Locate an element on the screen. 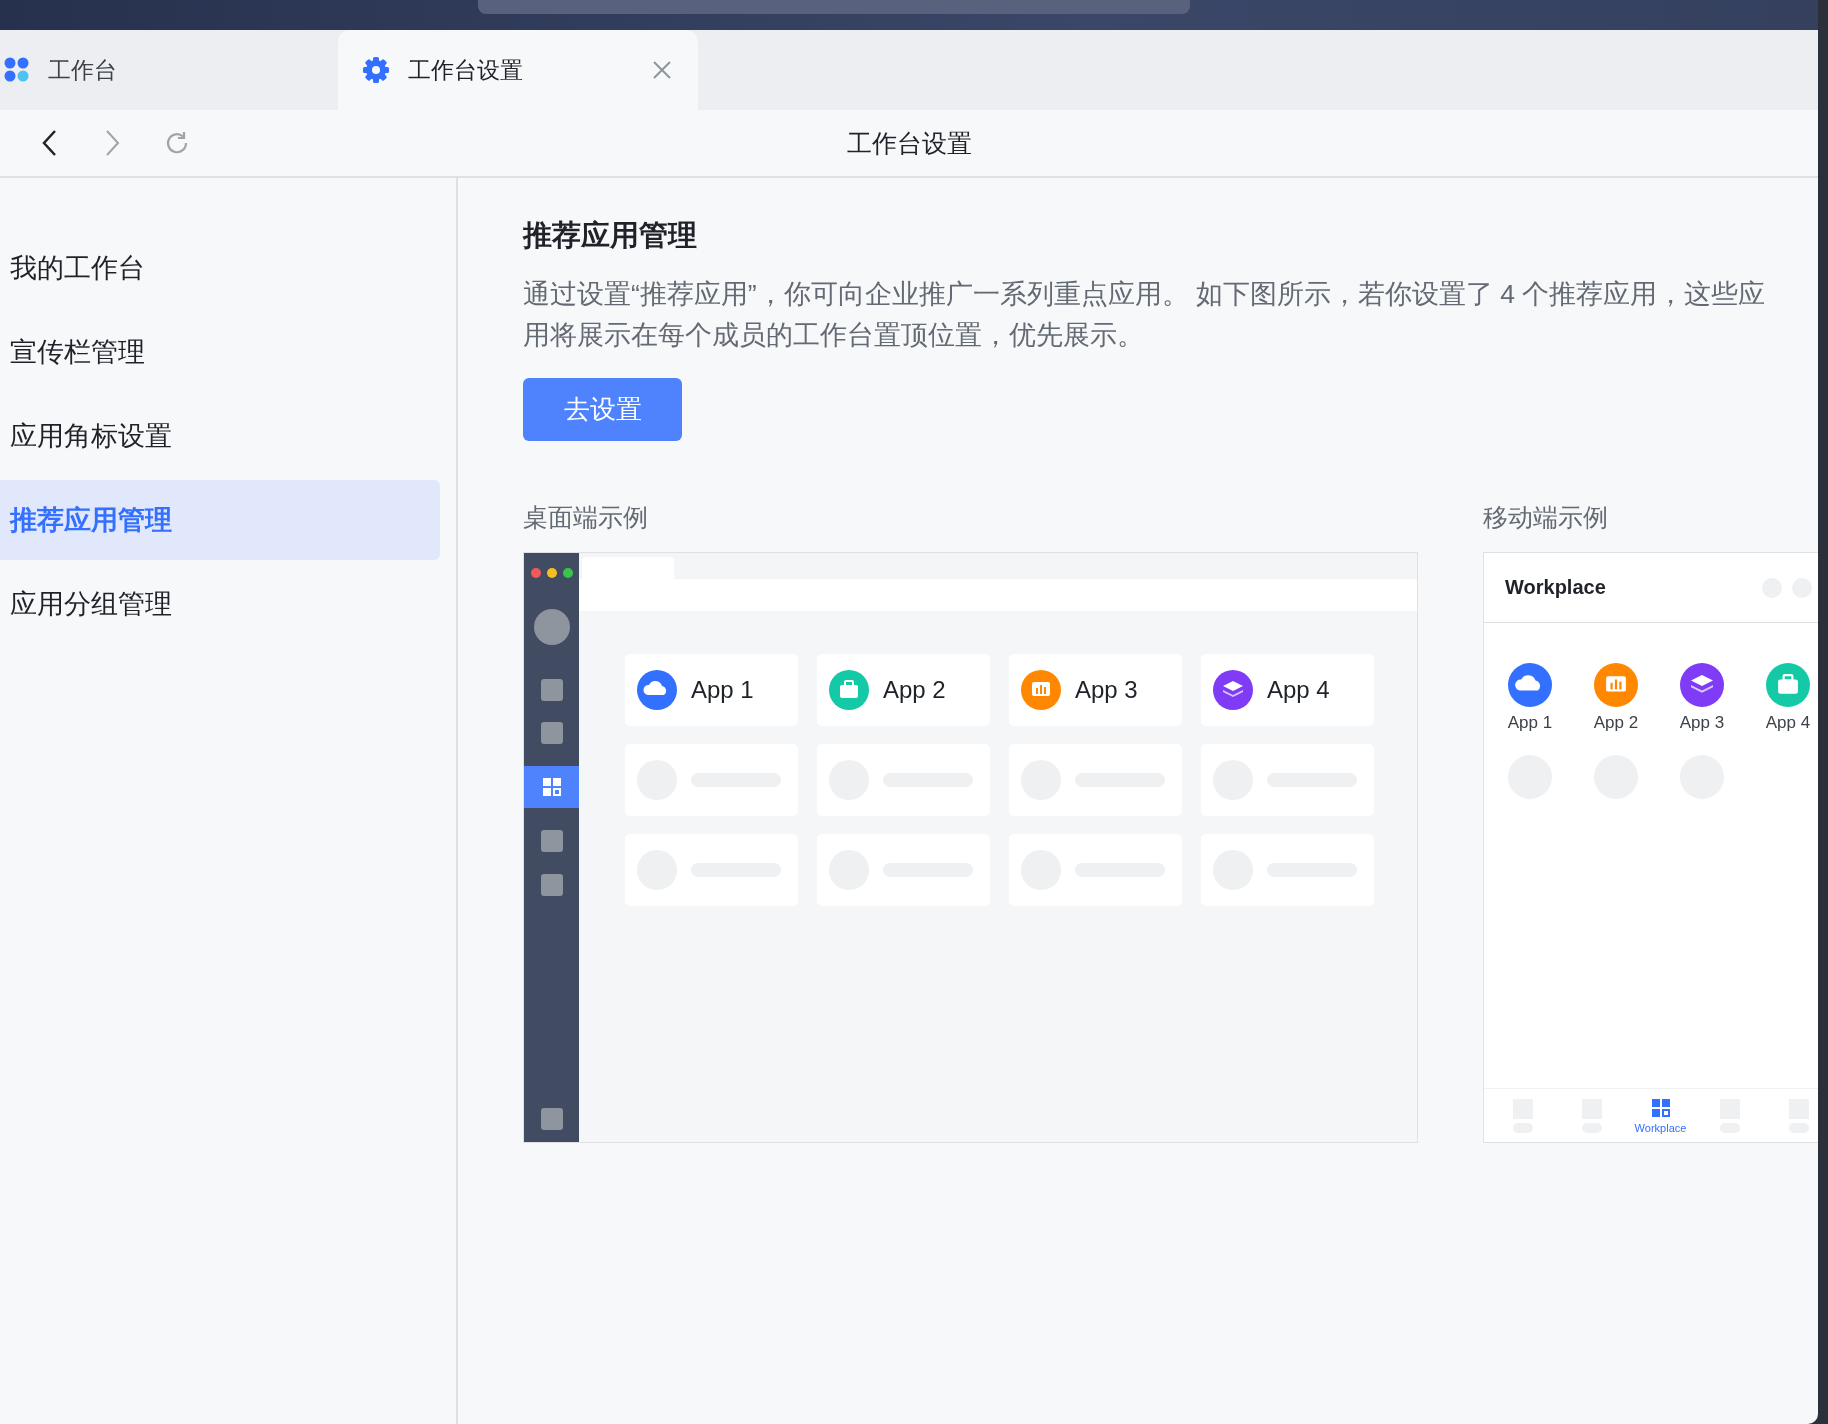  sidebar-item: 推荐应用管理 is located at coordinates (220, 520).